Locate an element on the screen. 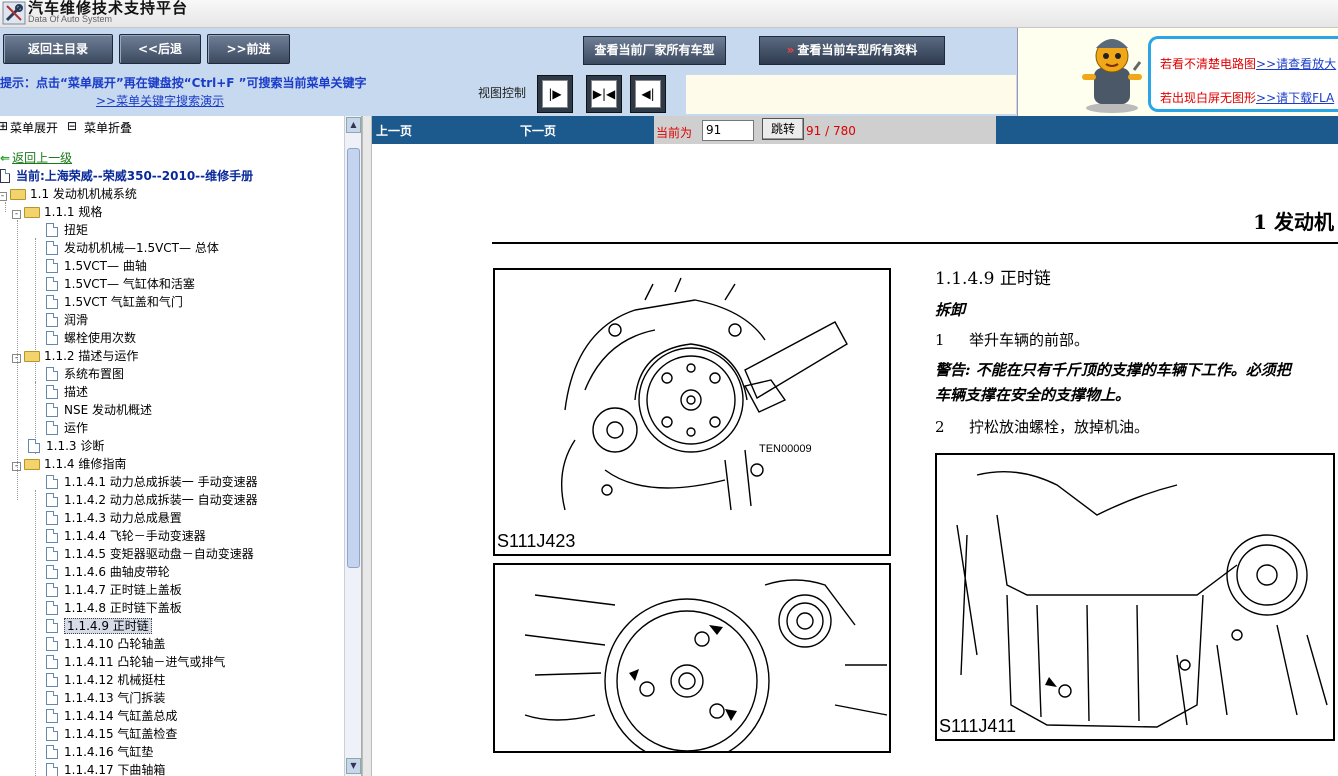 The height and width of the screenshot is (776, 1338). tree-item-1-1: -1.1 发动机机械系统 is located at coordinates (68, 194).